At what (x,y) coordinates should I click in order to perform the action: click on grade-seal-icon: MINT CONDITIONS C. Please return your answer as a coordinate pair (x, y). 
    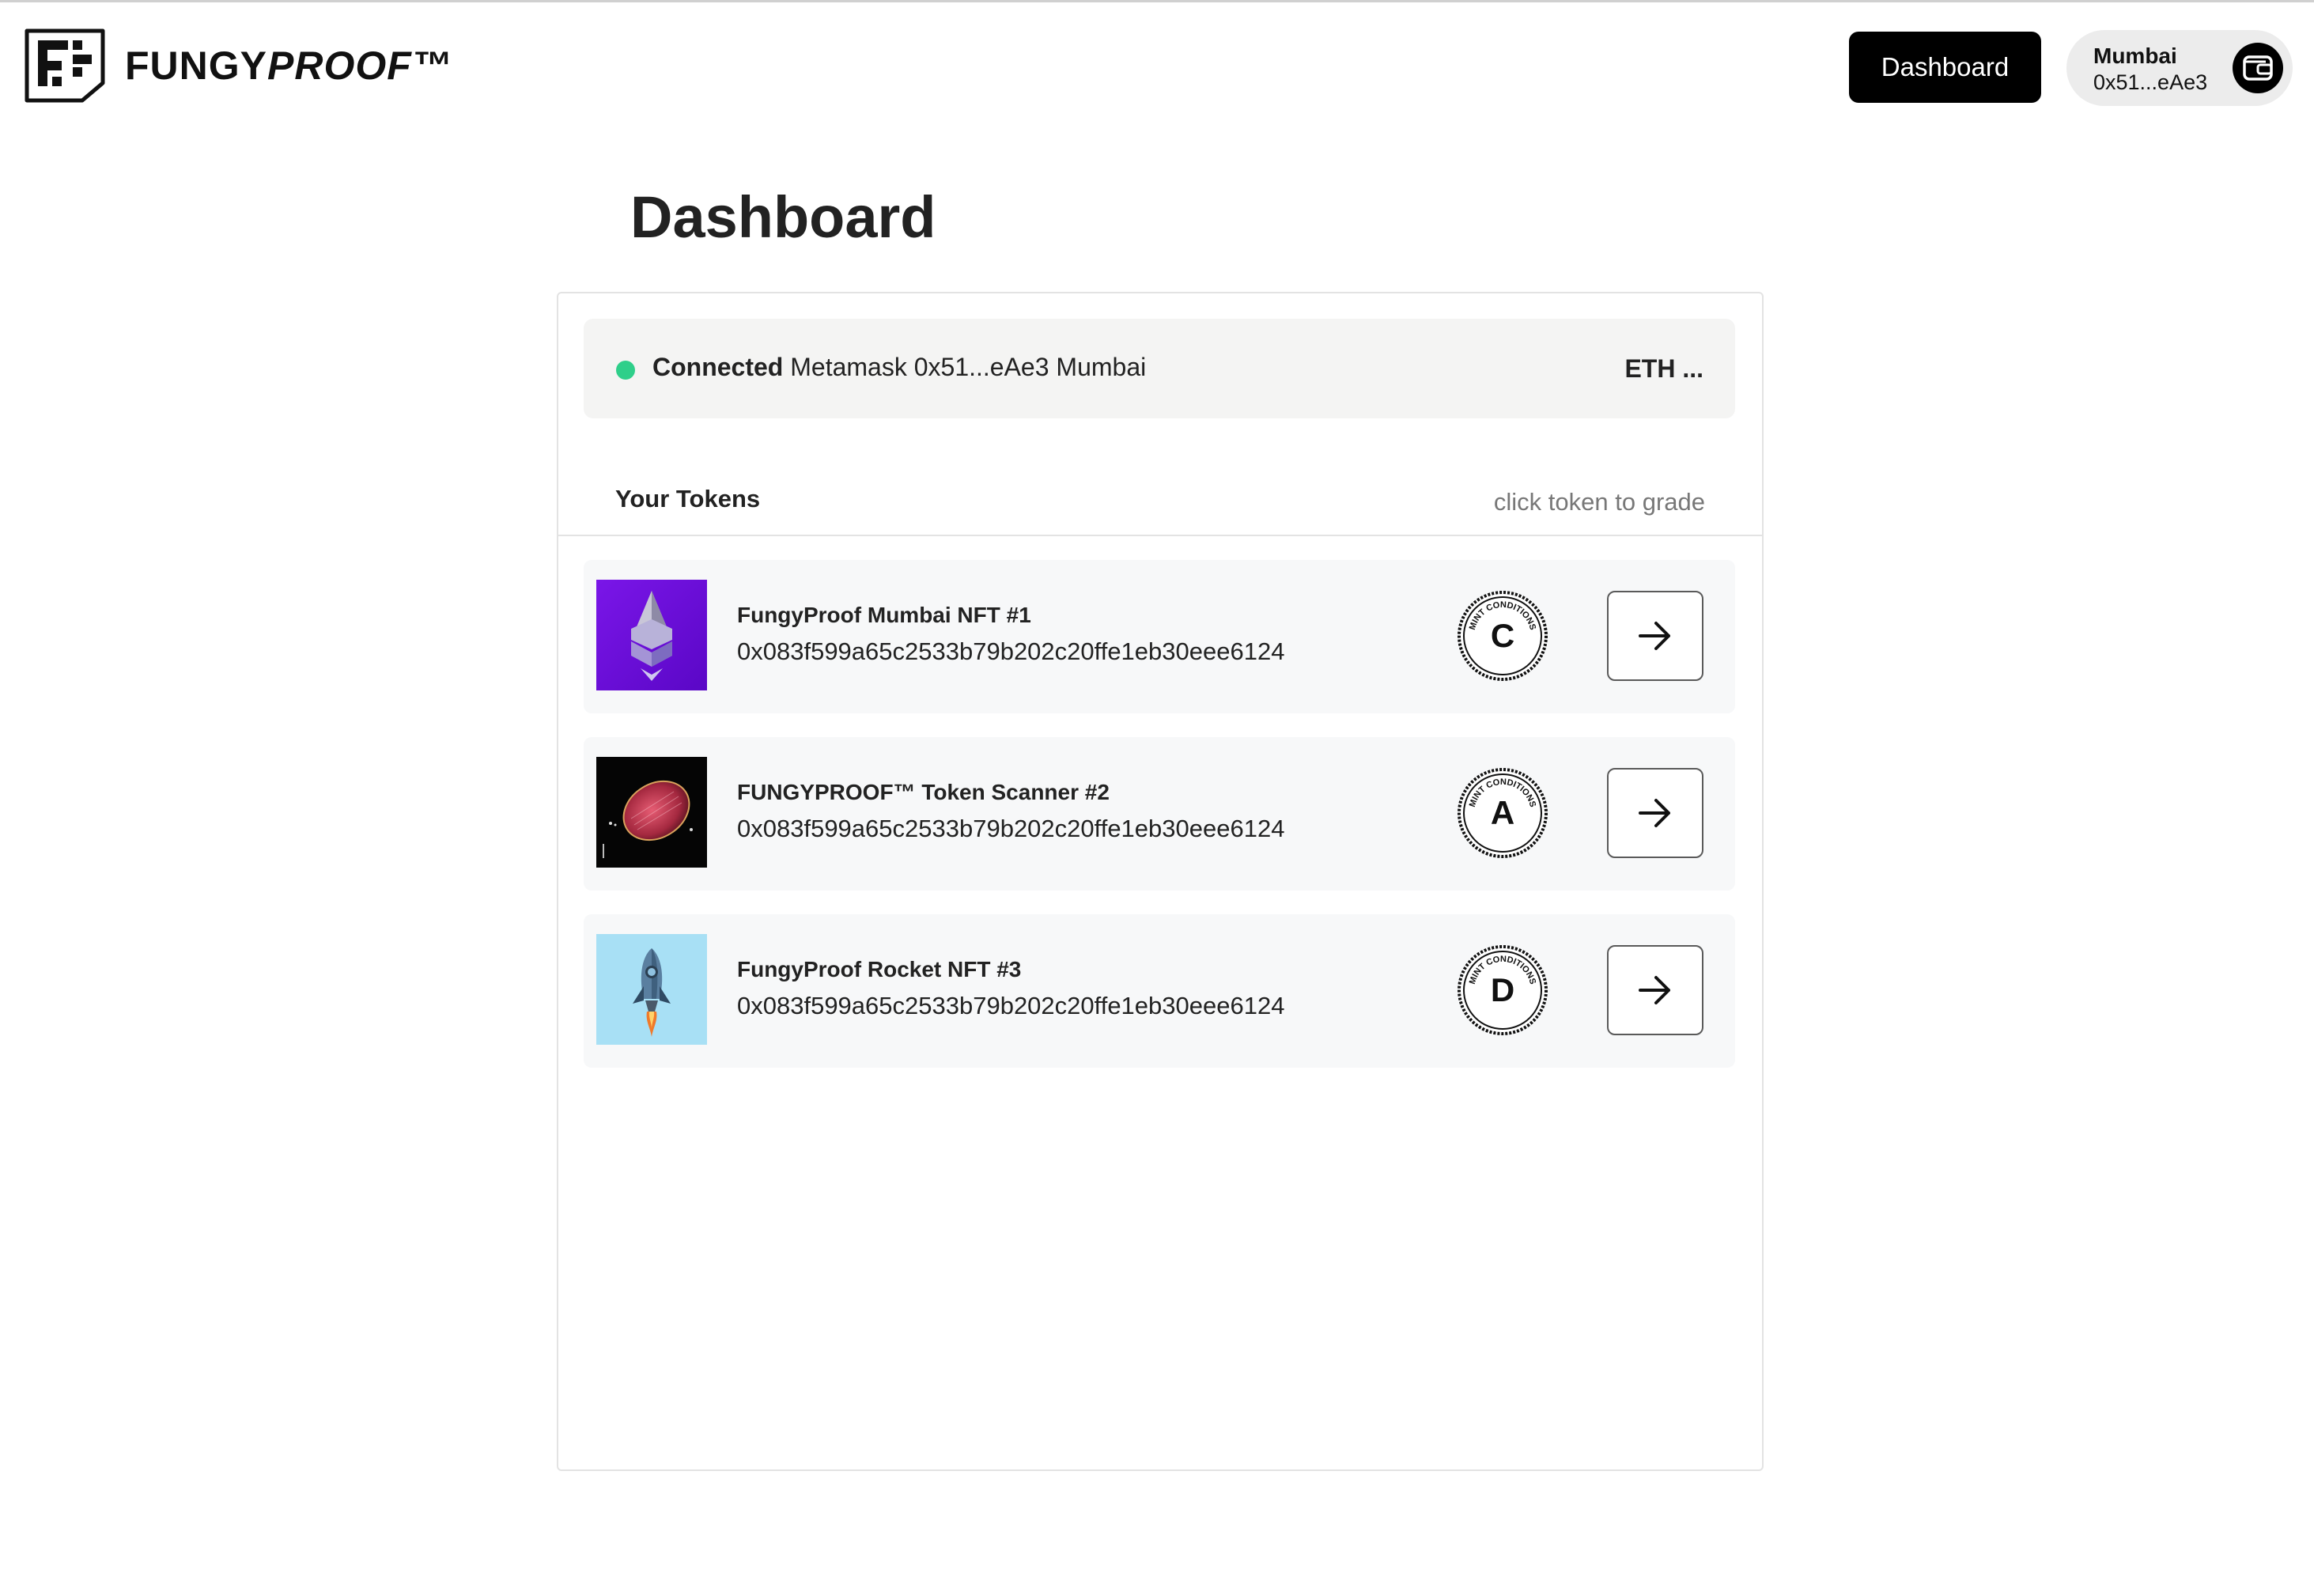
    Looking at the image, I should click on (1503, 636).